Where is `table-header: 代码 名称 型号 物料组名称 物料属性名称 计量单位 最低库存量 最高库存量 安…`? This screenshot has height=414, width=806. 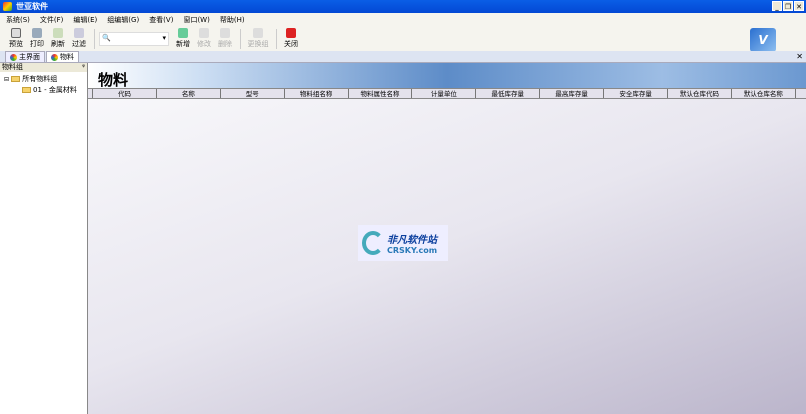
table-header: 代码 名称 型号 物料组名称 物料属性名称 计量单位 最低库存量 最高库存量 安… is located at coordinates (447, 93).